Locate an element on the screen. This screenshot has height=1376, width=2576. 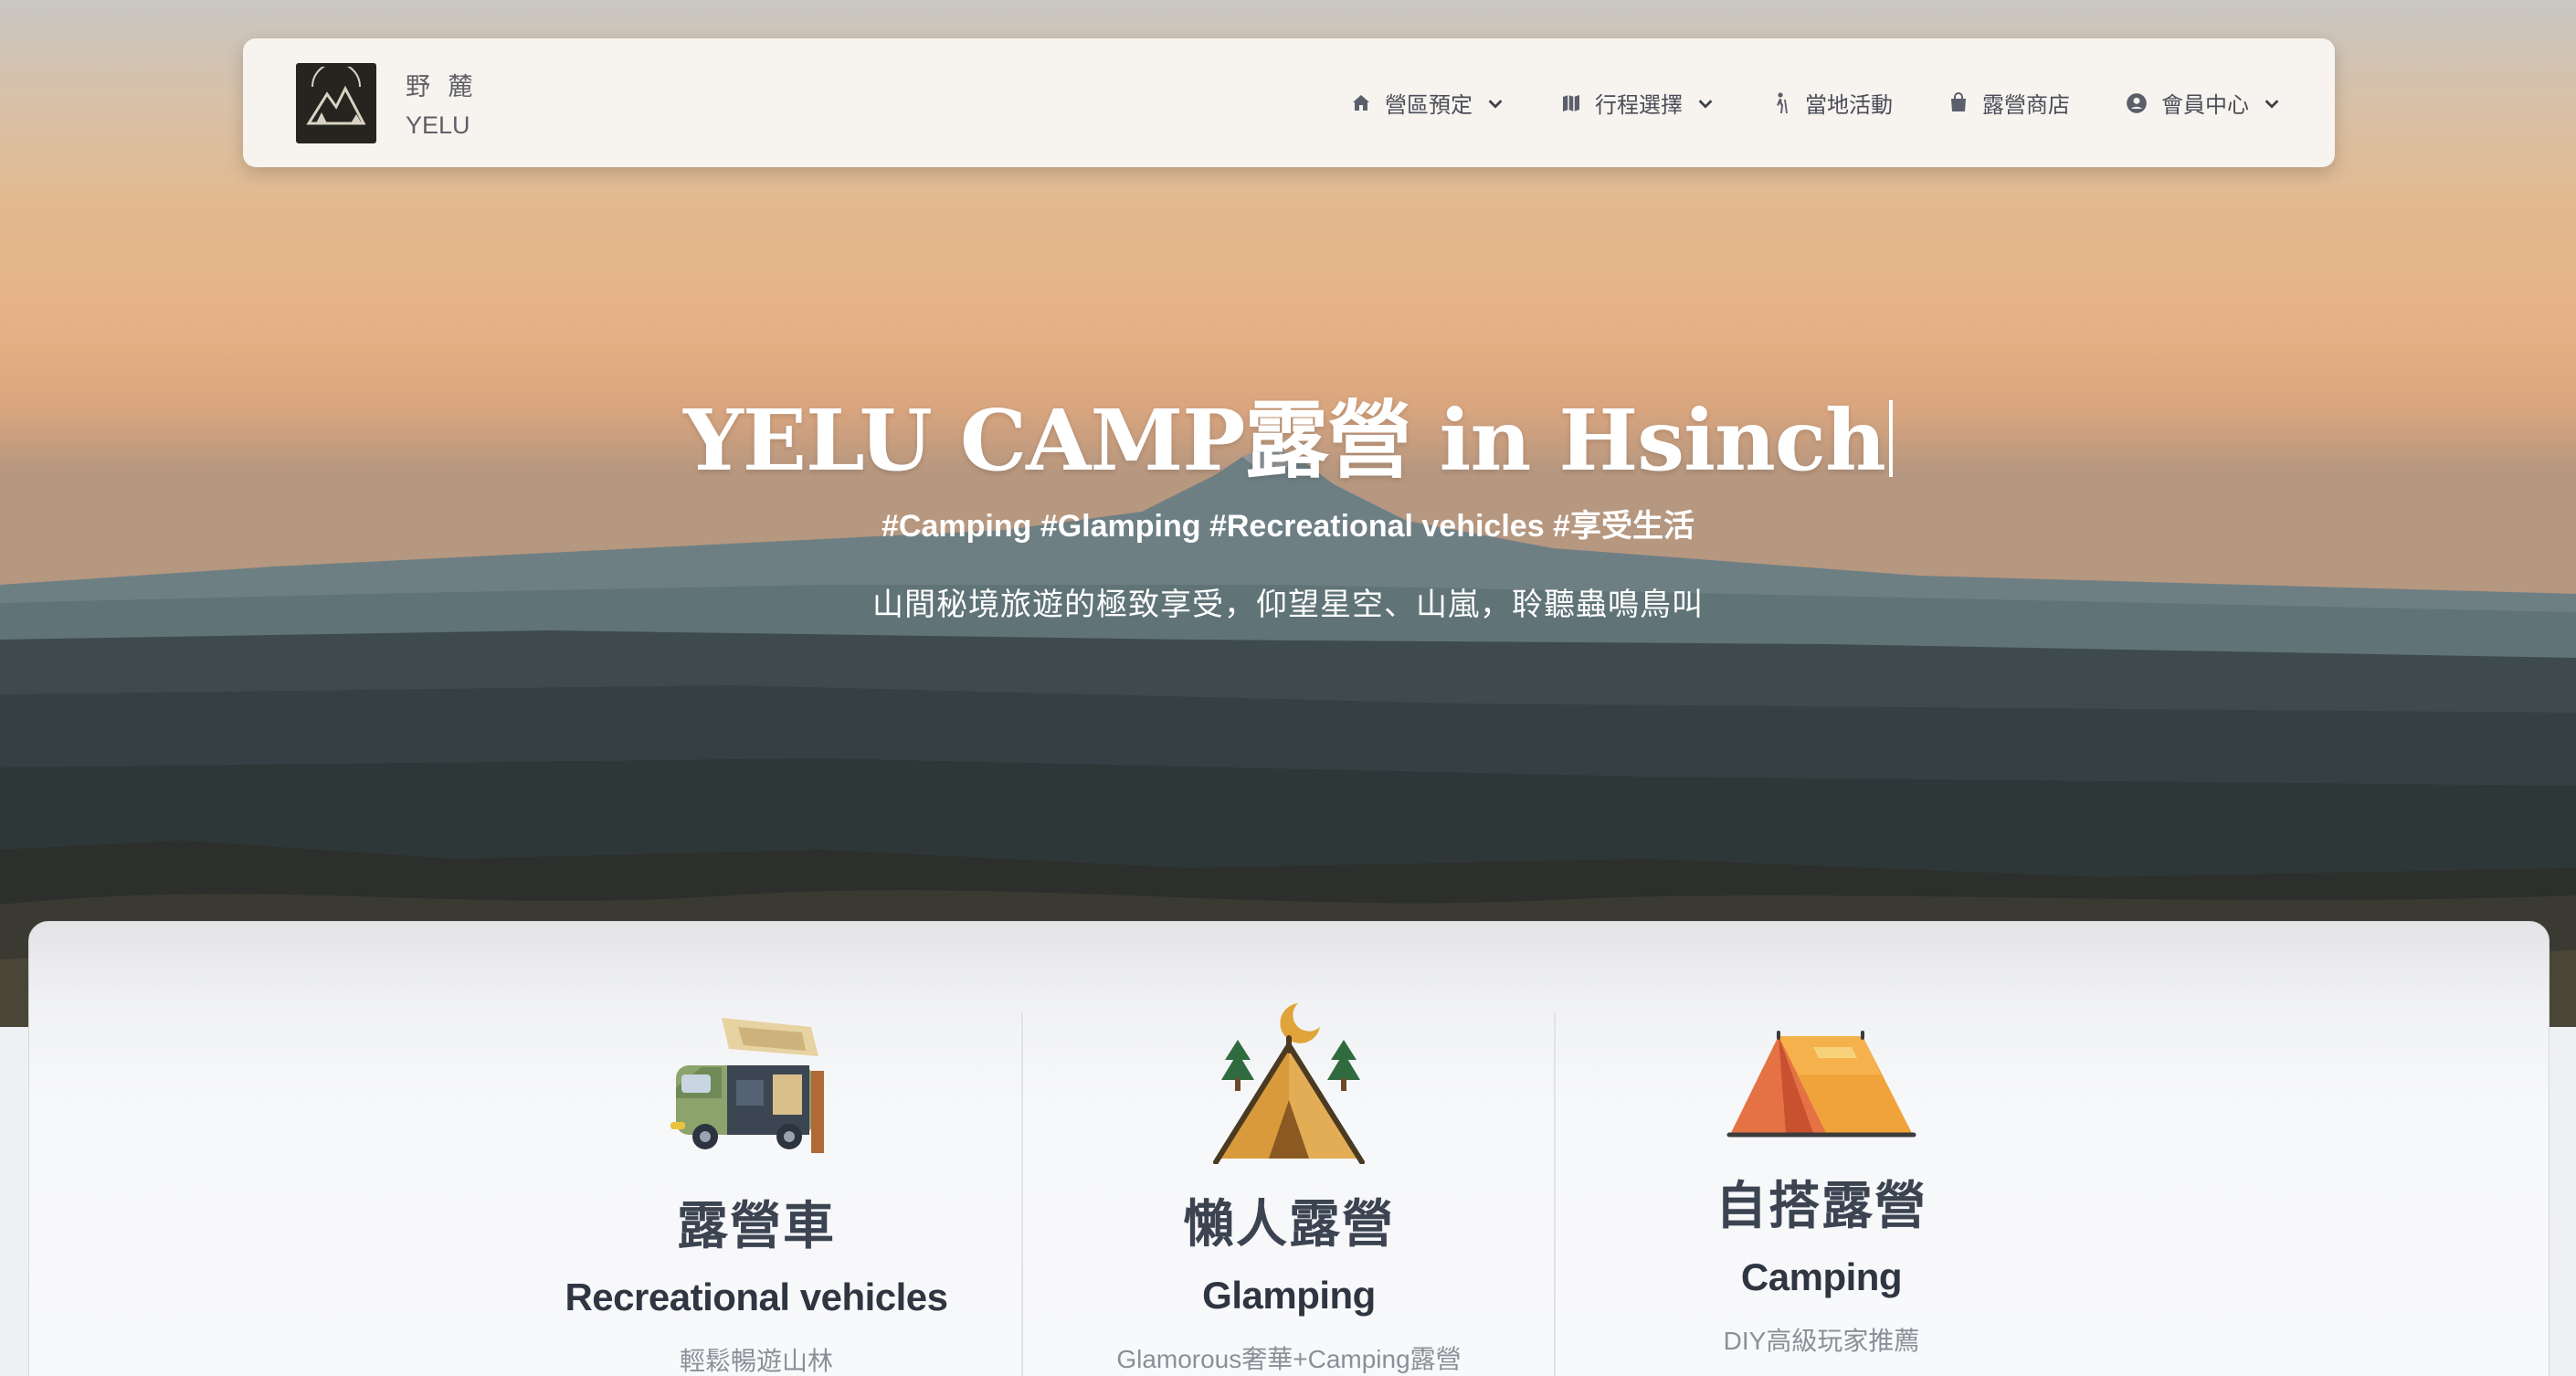
nav-item-member-center: 會員中心 is located at coordinates (2203, 103).